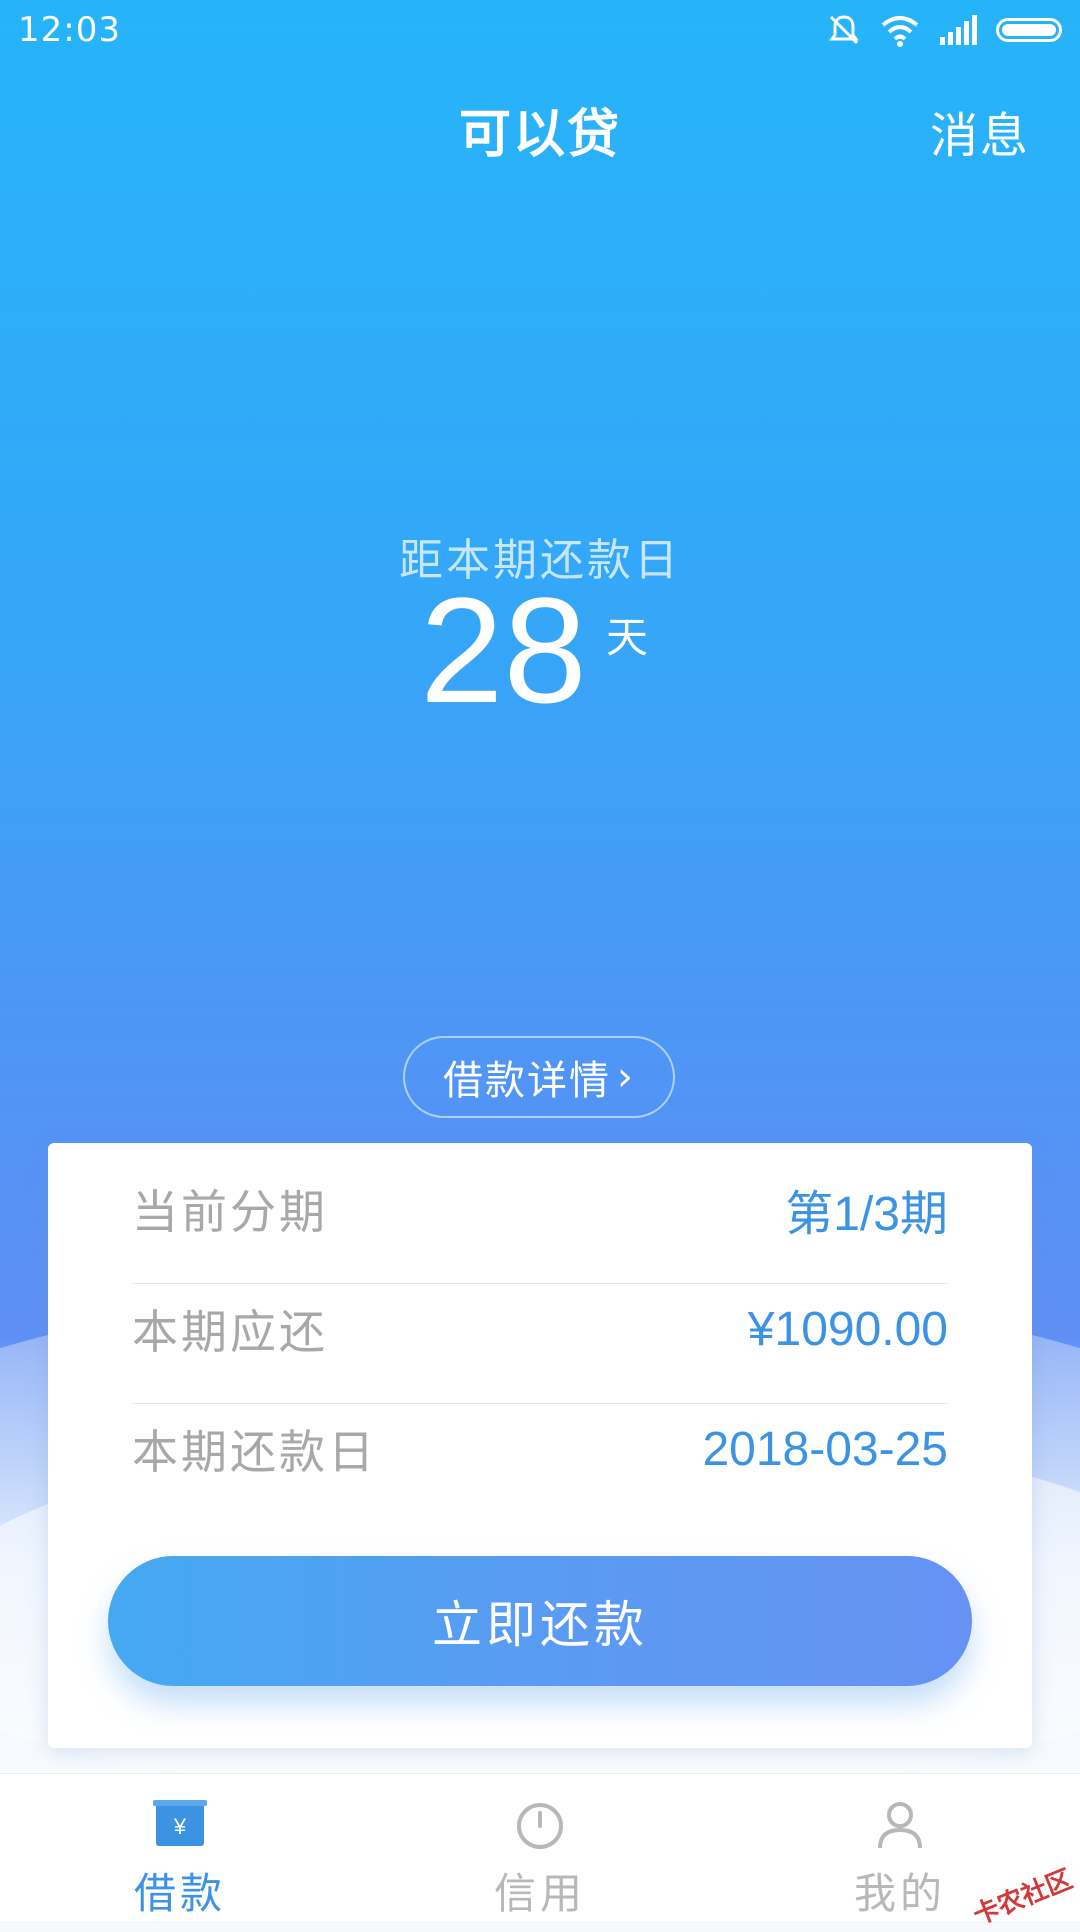  I want to click on messages-link: 消息, so click(980, 131).